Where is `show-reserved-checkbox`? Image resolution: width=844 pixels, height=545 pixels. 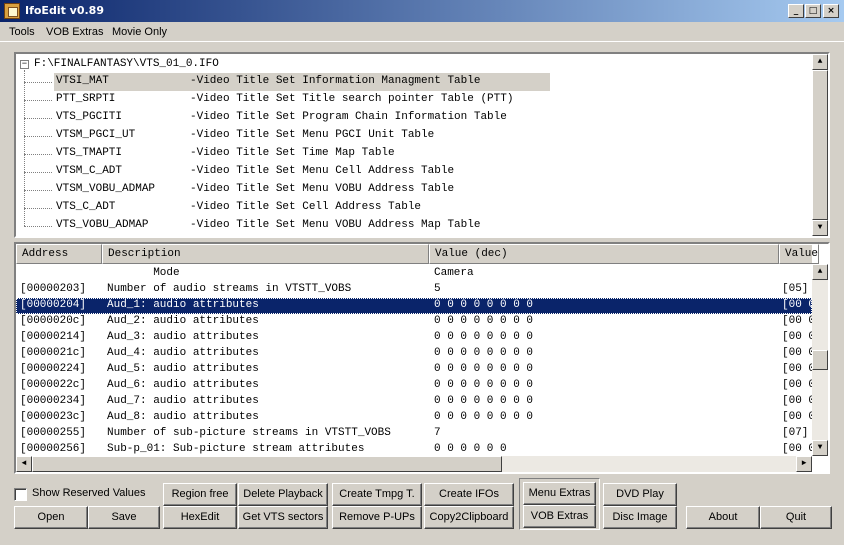 show-reserved-checkbox is located at coordinates (20, 494).